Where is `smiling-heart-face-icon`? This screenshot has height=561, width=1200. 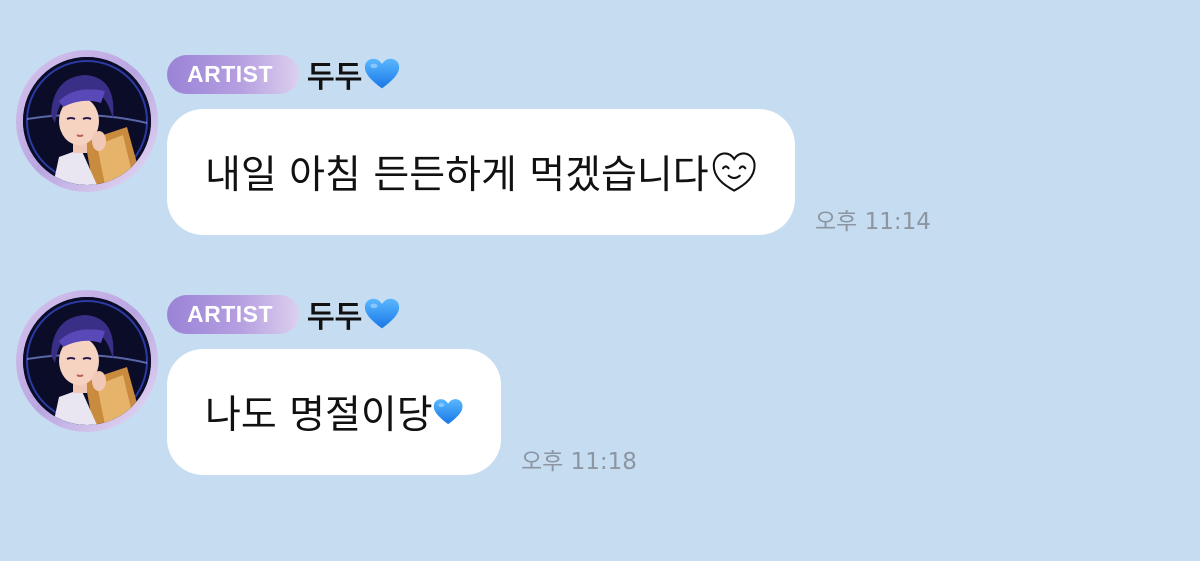 smiling-heart-face-icon is located at coordinates (734, 172).